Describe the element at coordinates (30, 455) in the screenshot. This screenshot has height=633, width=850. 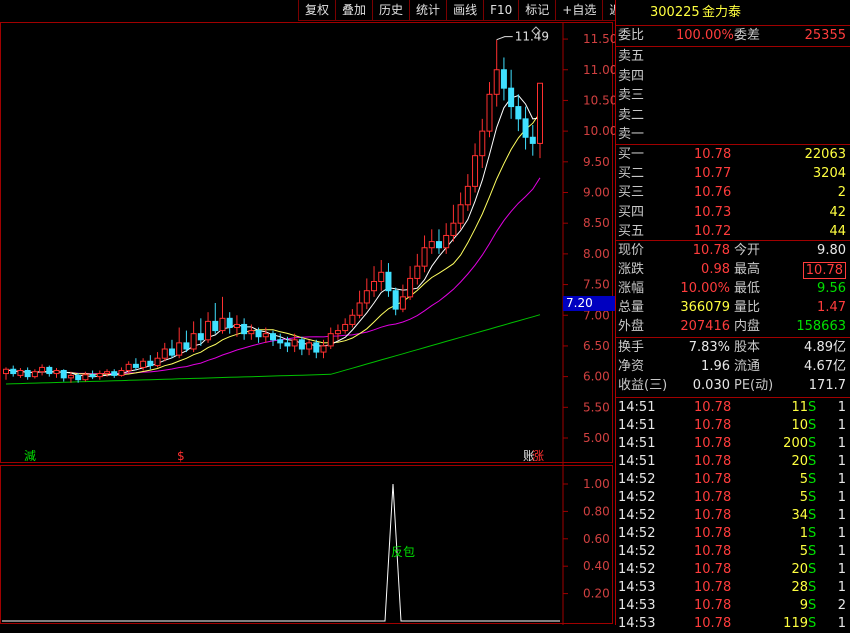
I see `marker-reduce: 減` at that location.